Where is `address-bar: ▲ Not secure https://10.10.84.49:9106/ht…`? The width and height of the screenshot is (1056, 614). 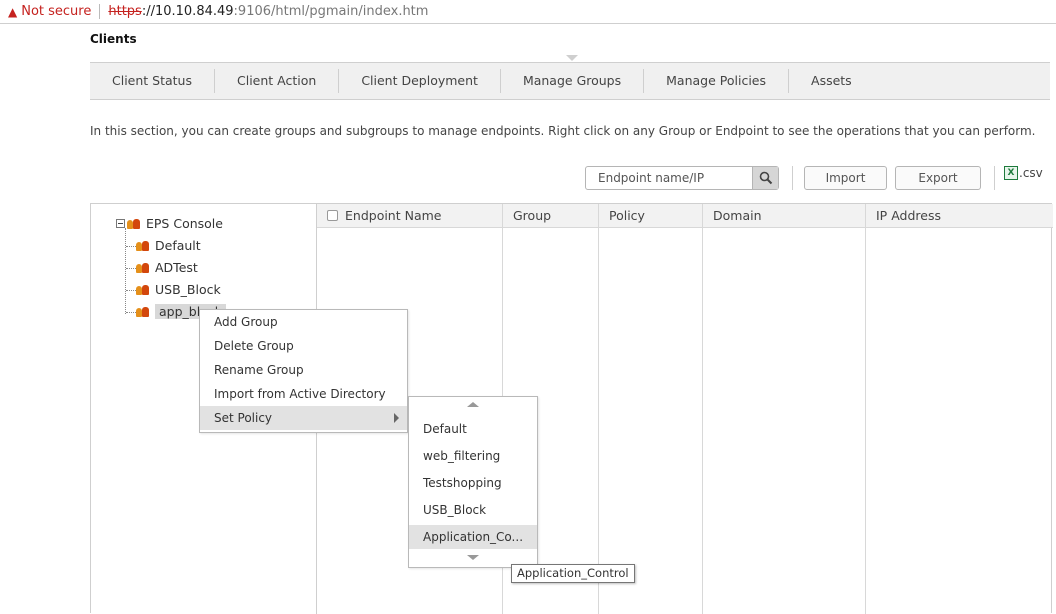
address-bar: ▲ Not secure https://10.10.84.49:9106/ht… is located at coordinates (528, 12).